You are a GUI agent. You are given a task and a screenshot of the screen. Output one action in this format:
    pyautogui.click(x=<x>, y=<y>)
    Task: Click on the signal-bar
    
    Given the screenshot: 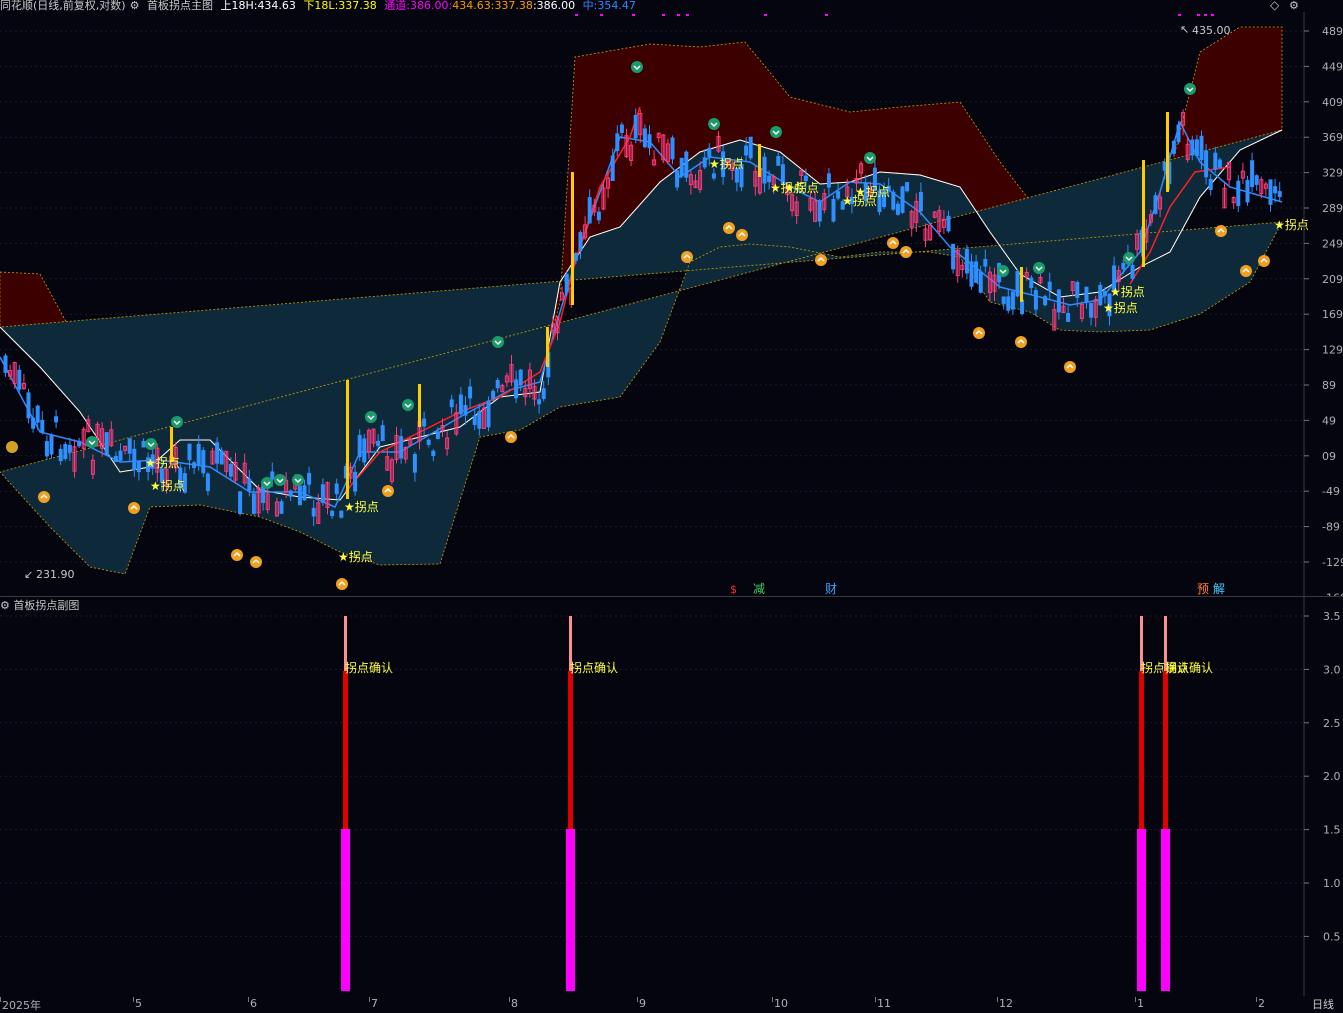 What is the action you would take?
    pyautogui.click(x=1167, y=152)
    